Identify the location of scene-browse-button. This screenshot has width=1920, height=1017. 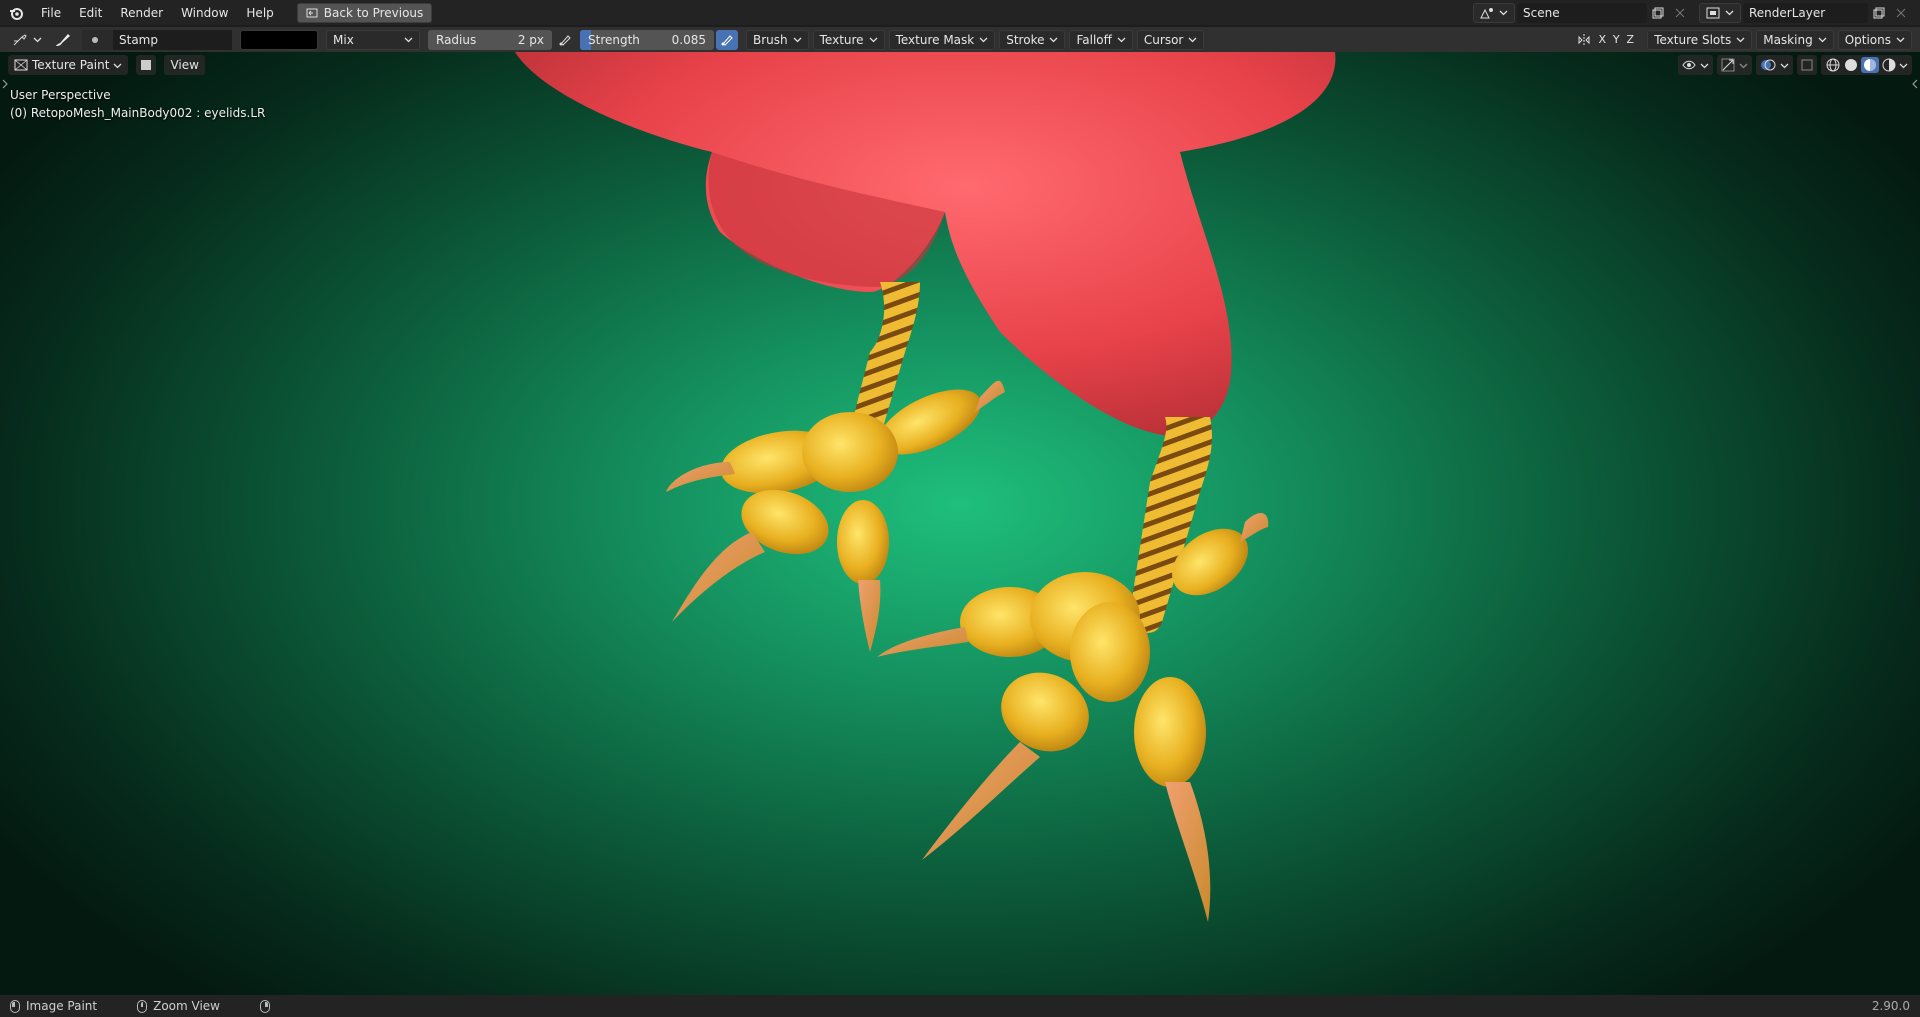
(1494, 12).